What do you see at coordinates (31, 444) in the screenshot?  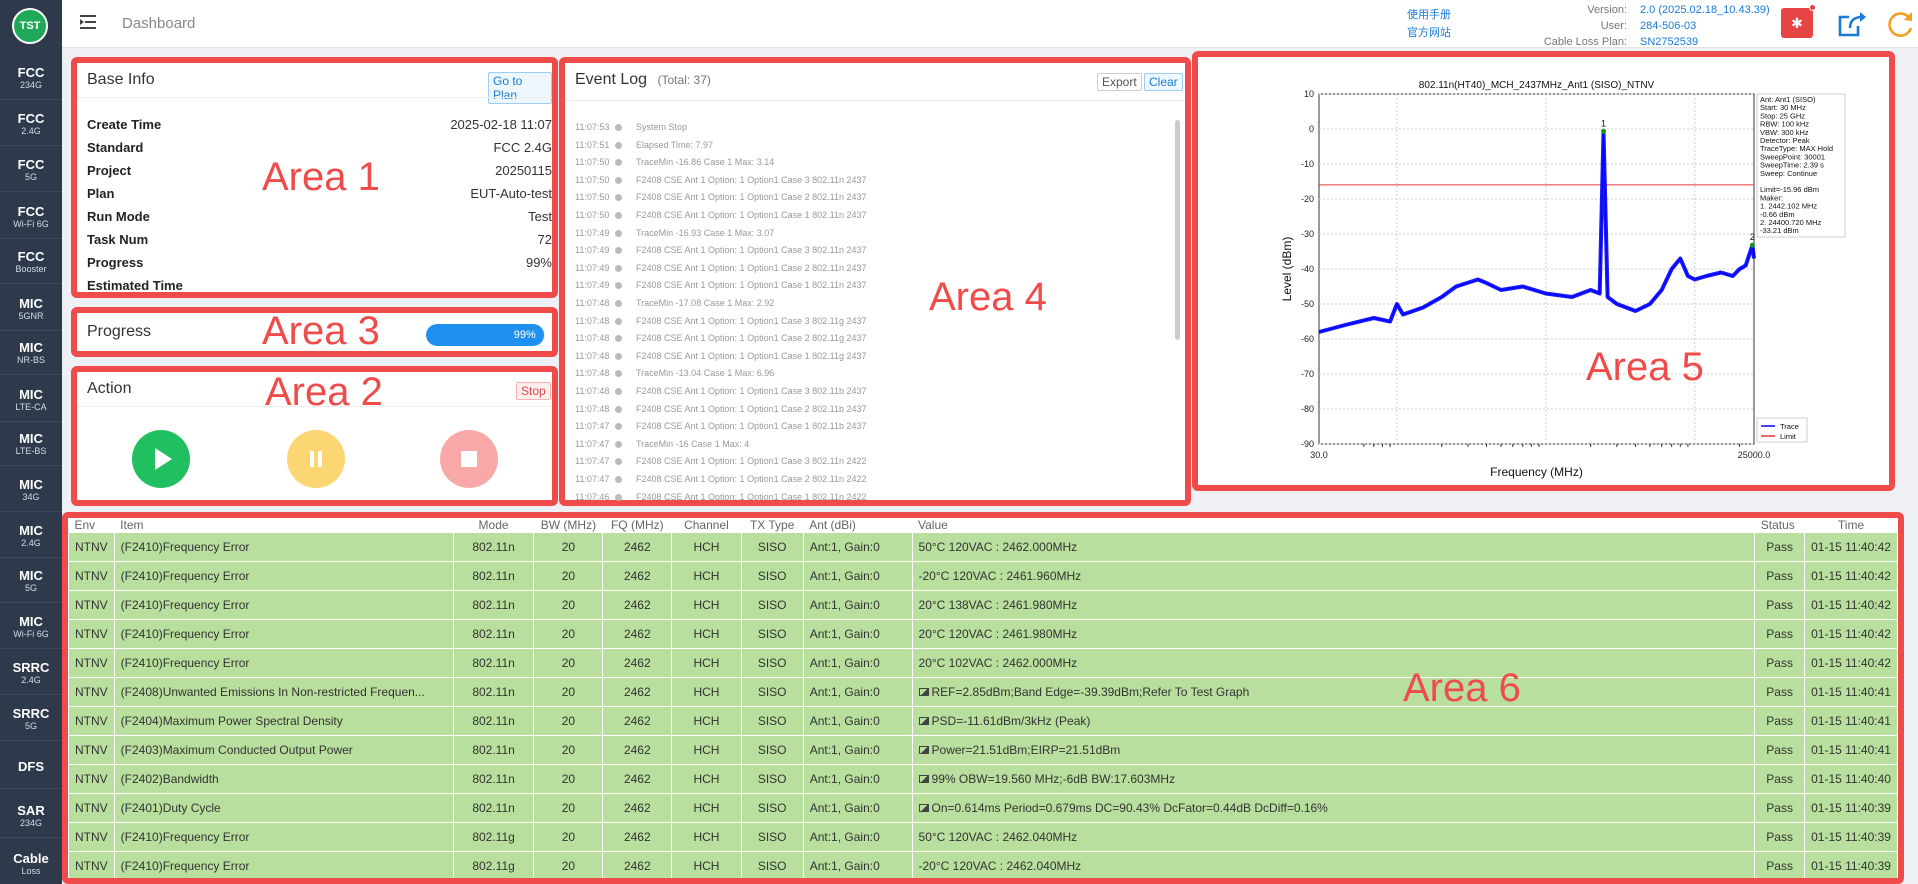 I see `sidebar-item-mic-lte-bs: MIC LTE-BS` at bounding box center [31, 444].